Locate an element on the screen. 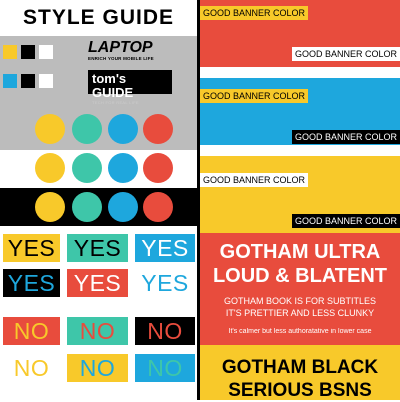 The height and width of the screenshot is (402, 400). yes-tag-blue: YES is located at coordinates (165, 248).